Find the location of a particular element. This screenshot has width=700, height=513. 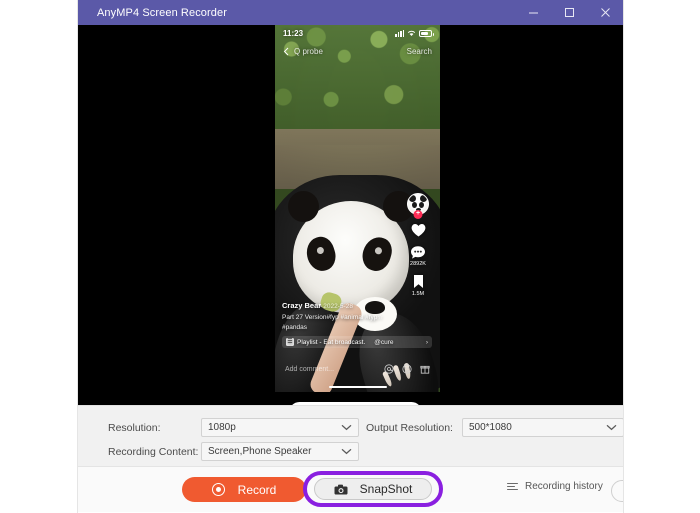

author-name: Crazy Bear is located at coordinates (302, 306).